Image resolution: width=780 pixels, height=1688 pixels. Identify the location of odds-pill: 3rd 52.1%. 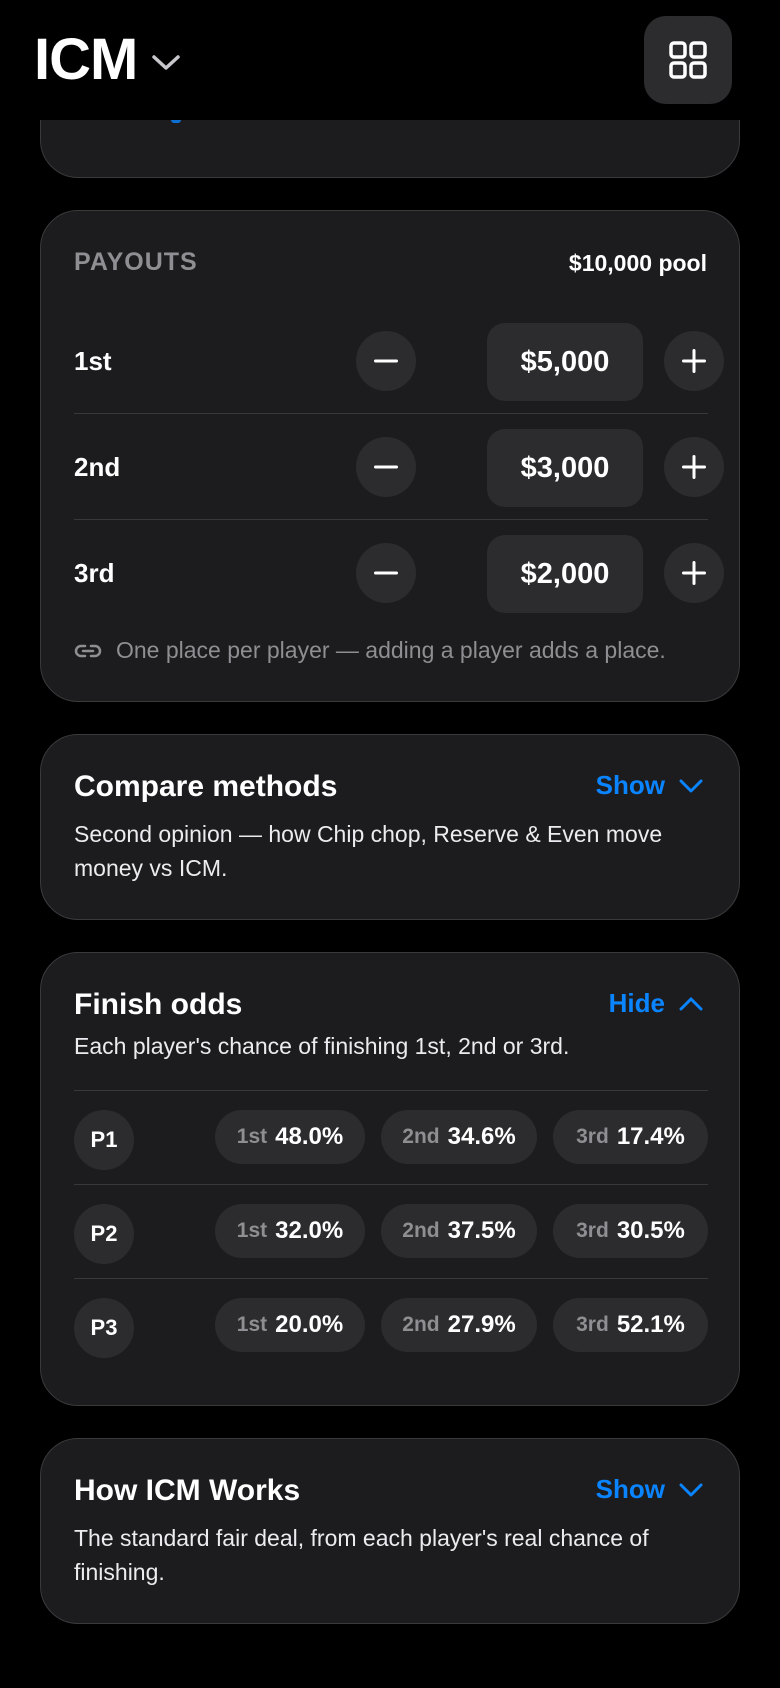
(630, 1325).